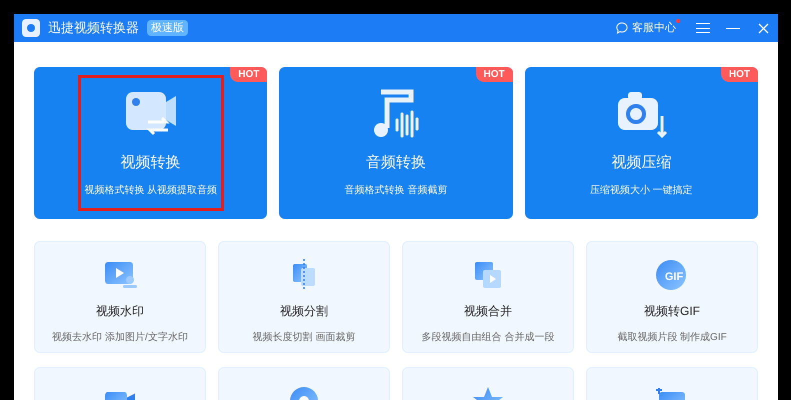  Describe the element at coordinates (641, 143) in the screenshot. I see `feature-card: HOT 视频压缩 压缩视频大小 一键搞定` at that location.